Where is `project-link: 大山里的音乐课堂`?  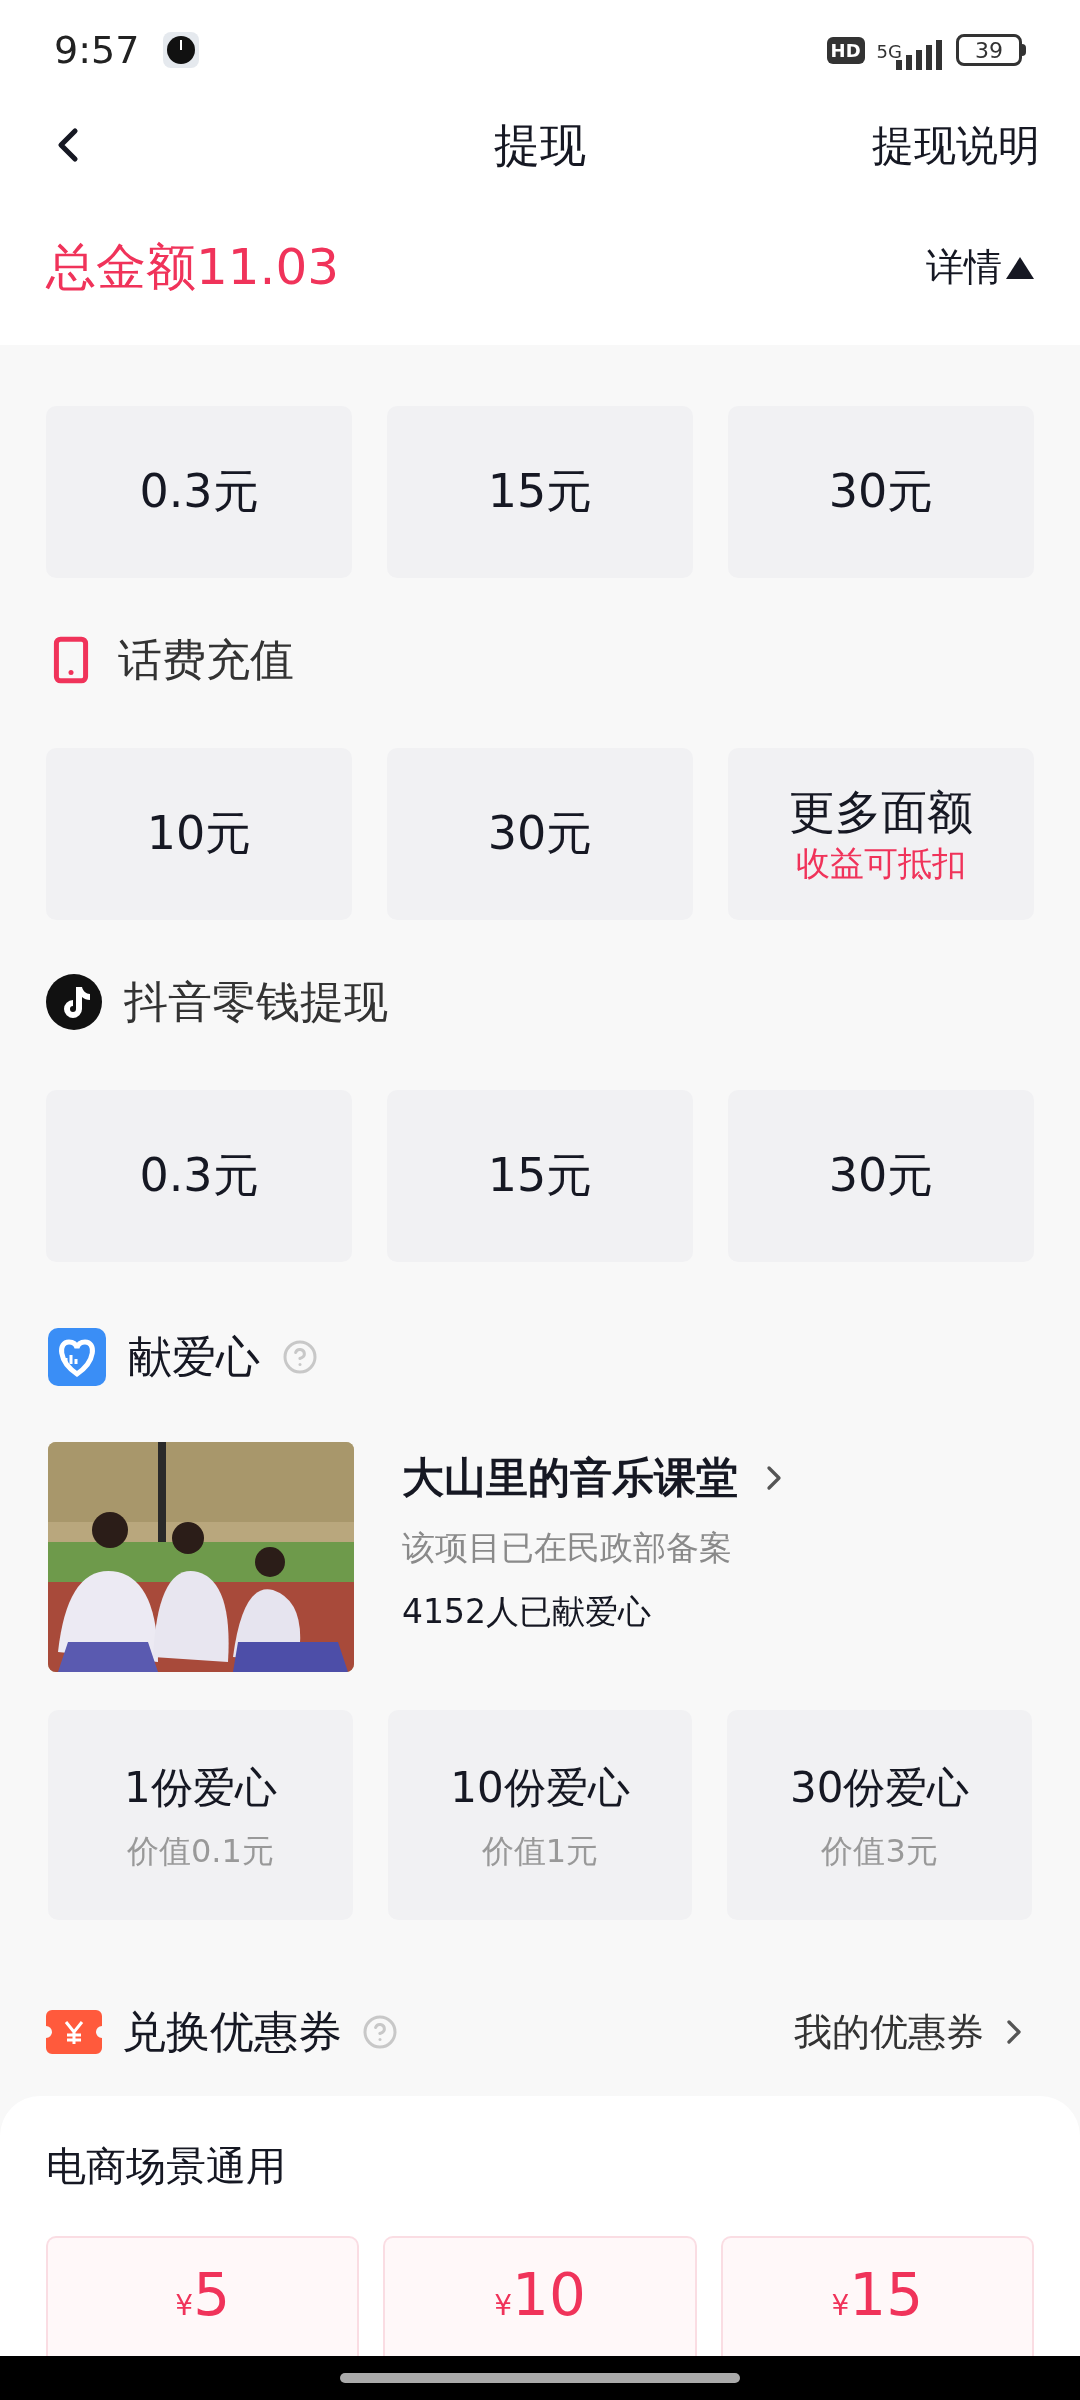 project-link: 大山里的音乐课堂 is located at coordinates (598, 1478).